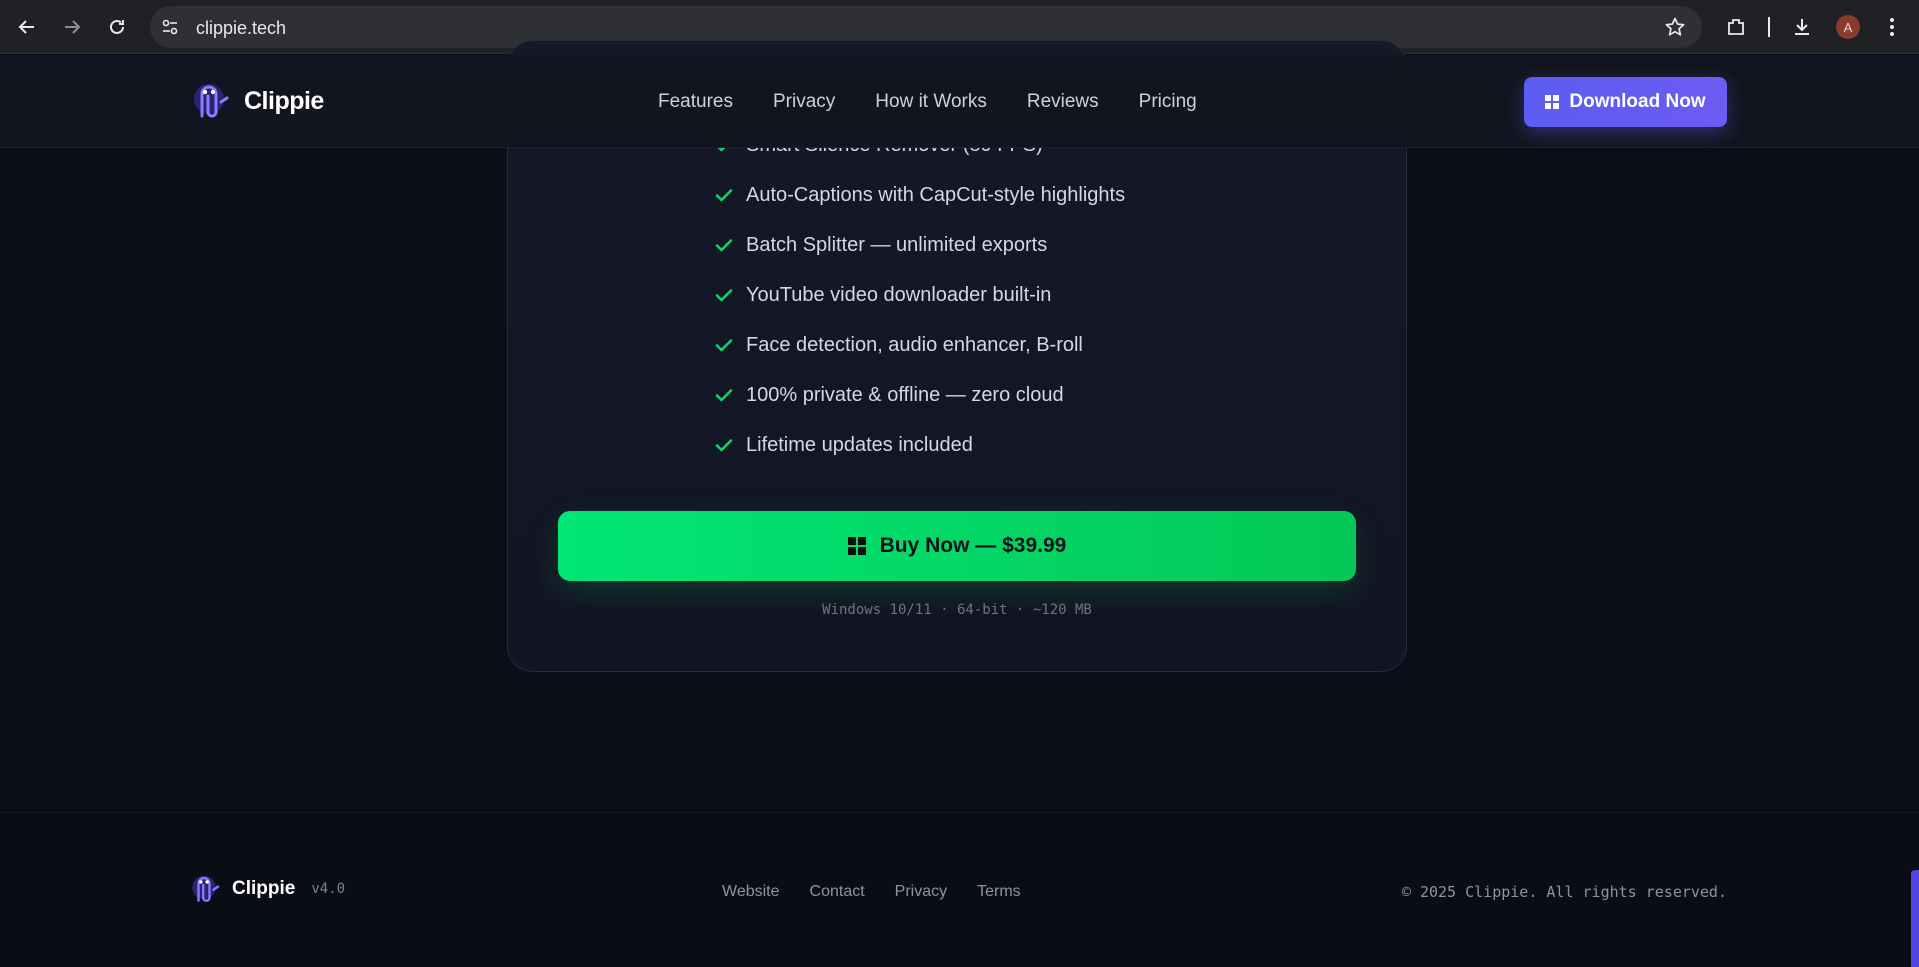 The width and height of the screenshot is (1919, 967). What do you see at coordinates (27, 27) in the screenshot?
I see `back-arrow-icon` at bounding box center [27, 27].